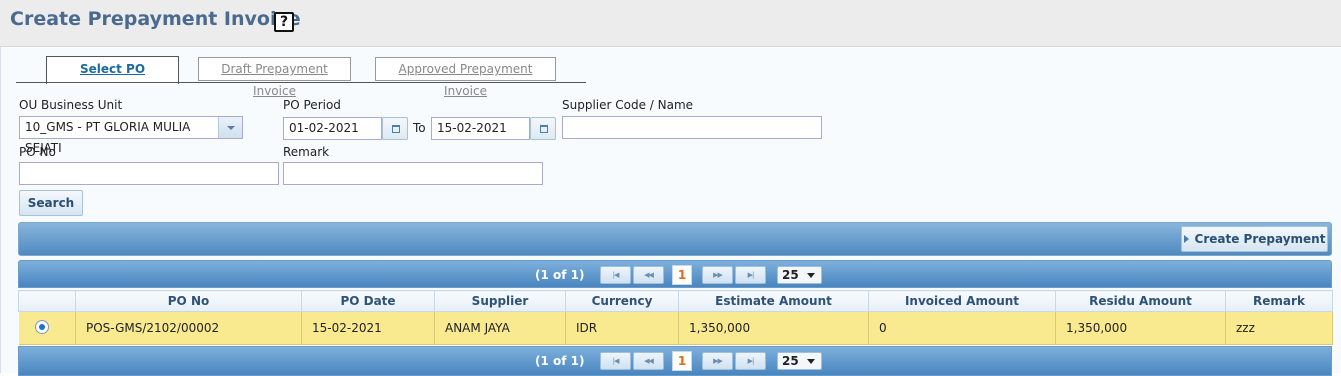 The width and height of the screenshot is (1341, 376). I want to click on po-period-from-field: 01-02-2021, so click(332, 128).